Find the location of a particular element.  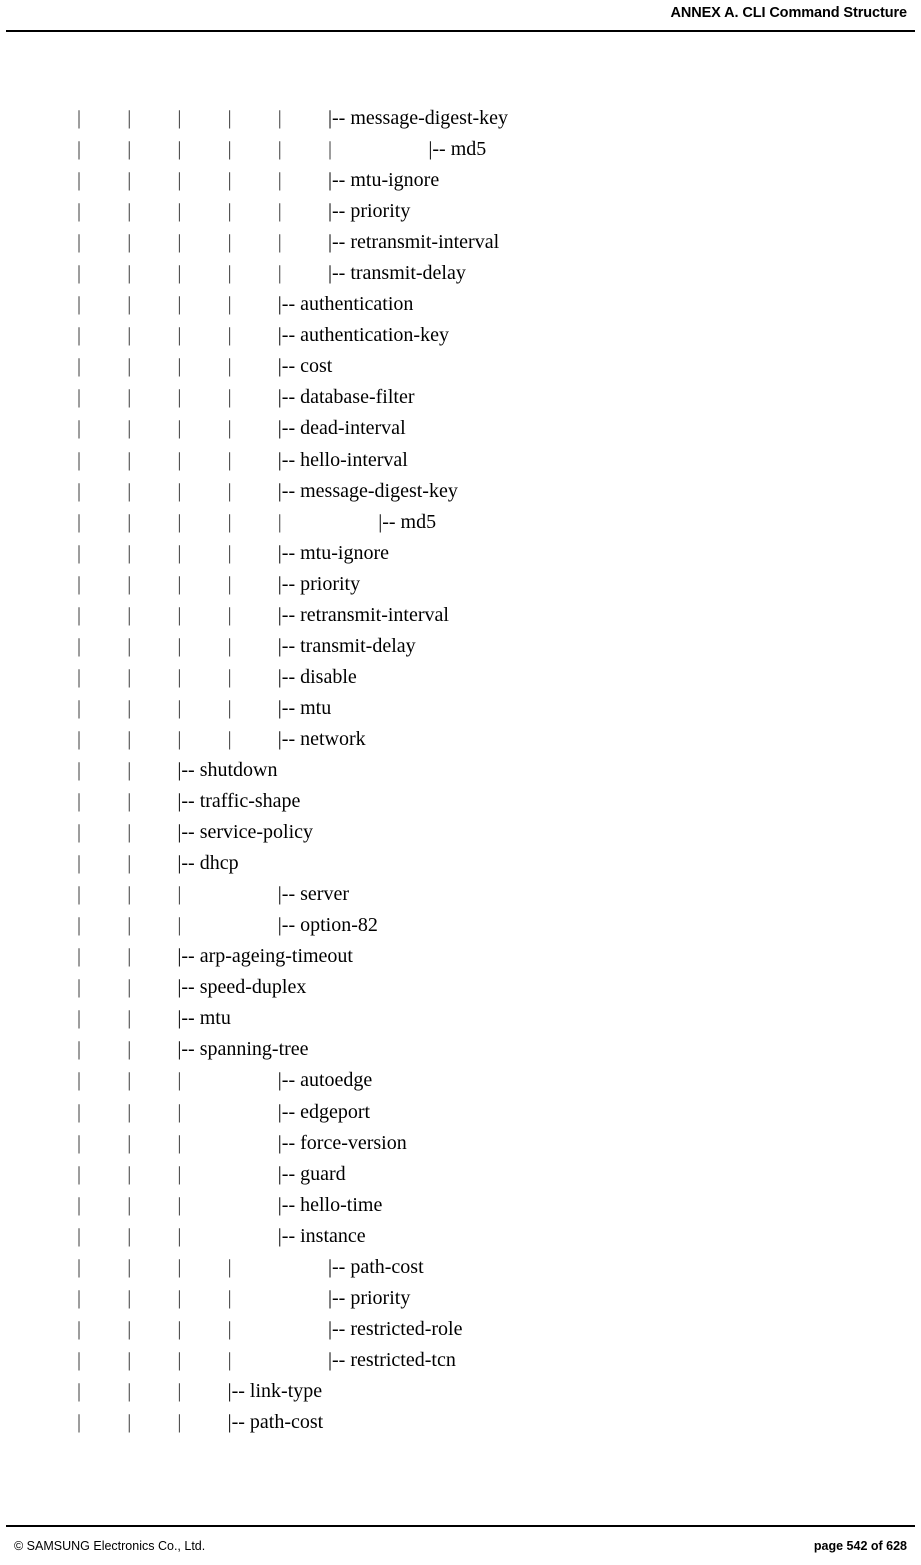

header-title: ANNEX A. CLI Command Structure is located at coordinates (788, 13).